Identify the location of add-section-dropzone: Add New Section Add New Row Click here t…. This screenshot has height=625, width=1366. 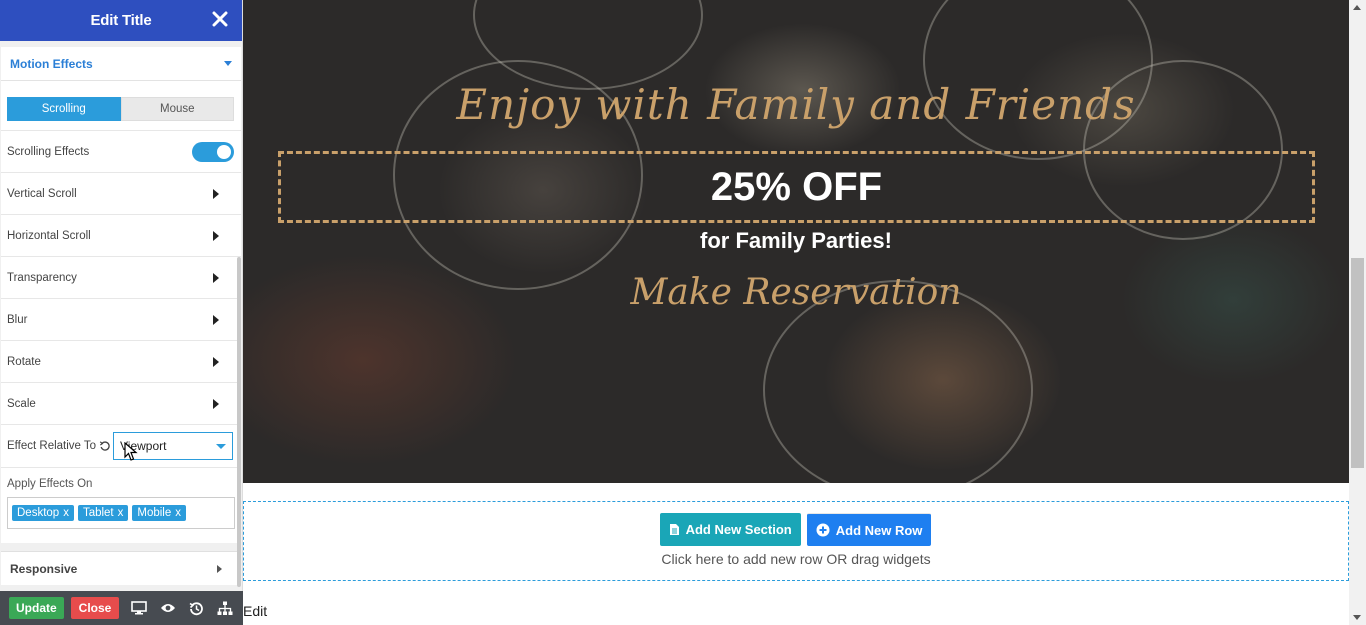
(796, 541).